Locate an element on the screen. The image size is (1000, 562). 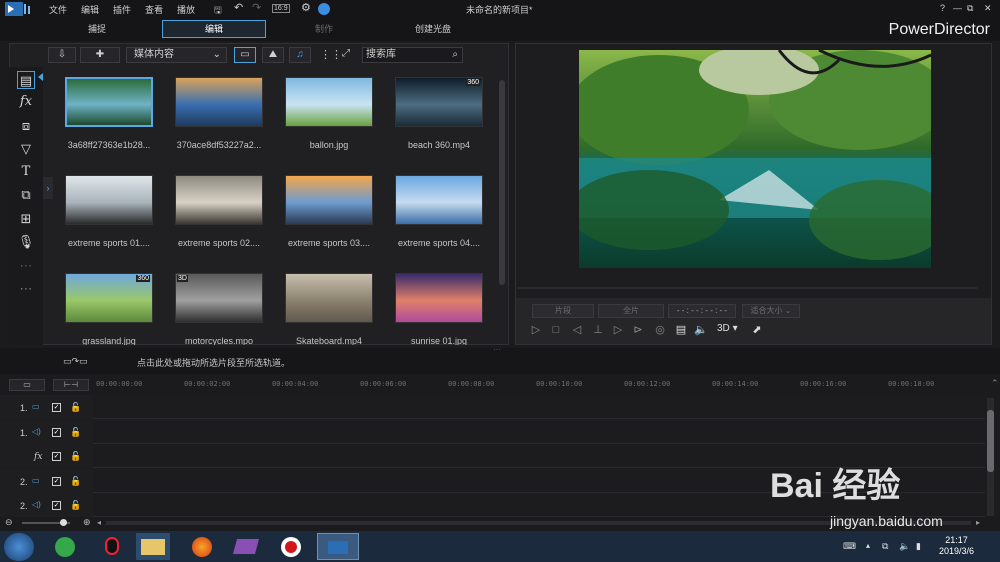
thumbnail-size-icon: ⤢ is located at coordinates (346, 53).